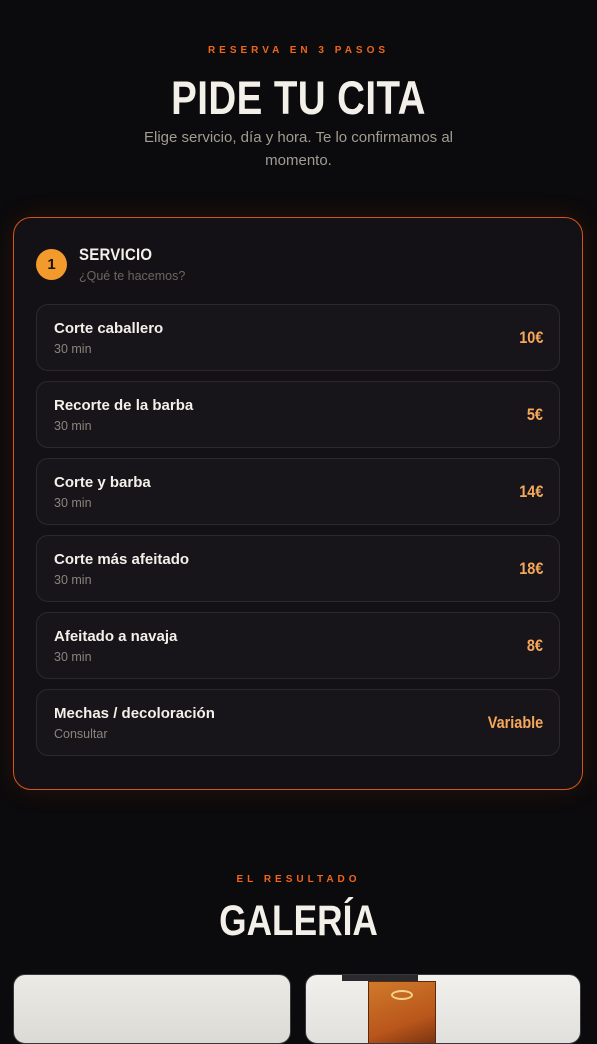  I want to click on service-name: Corte y barba, so click(102, 482).